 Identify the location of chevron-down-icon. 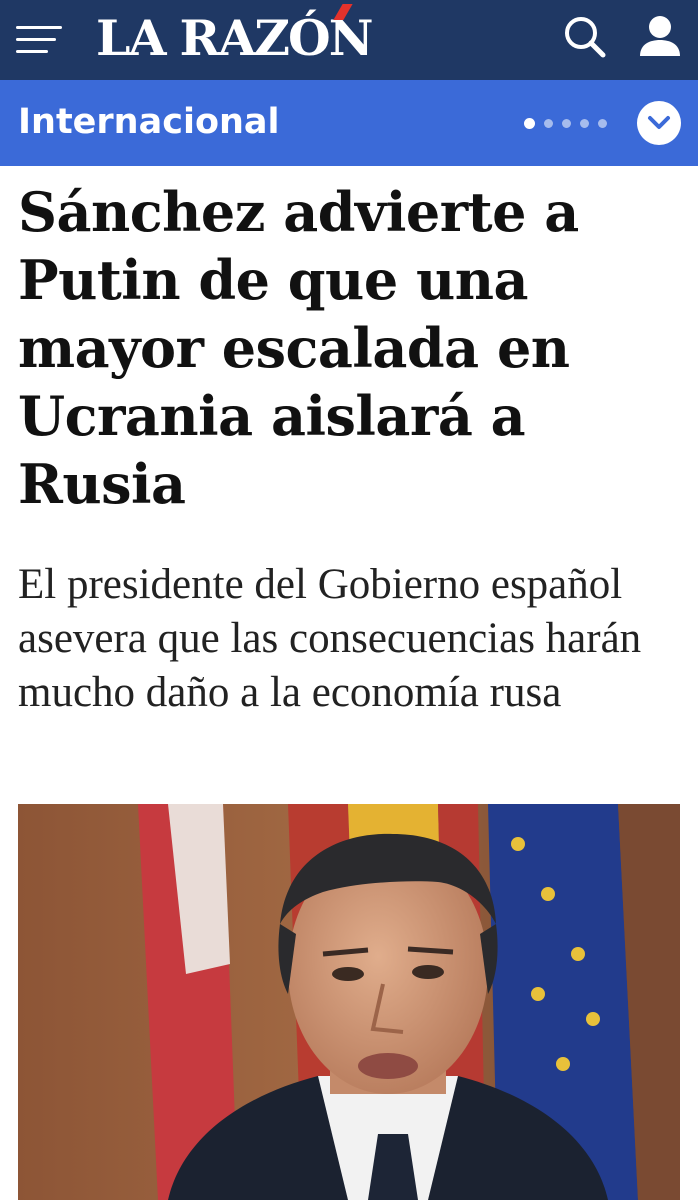
(659, 122).